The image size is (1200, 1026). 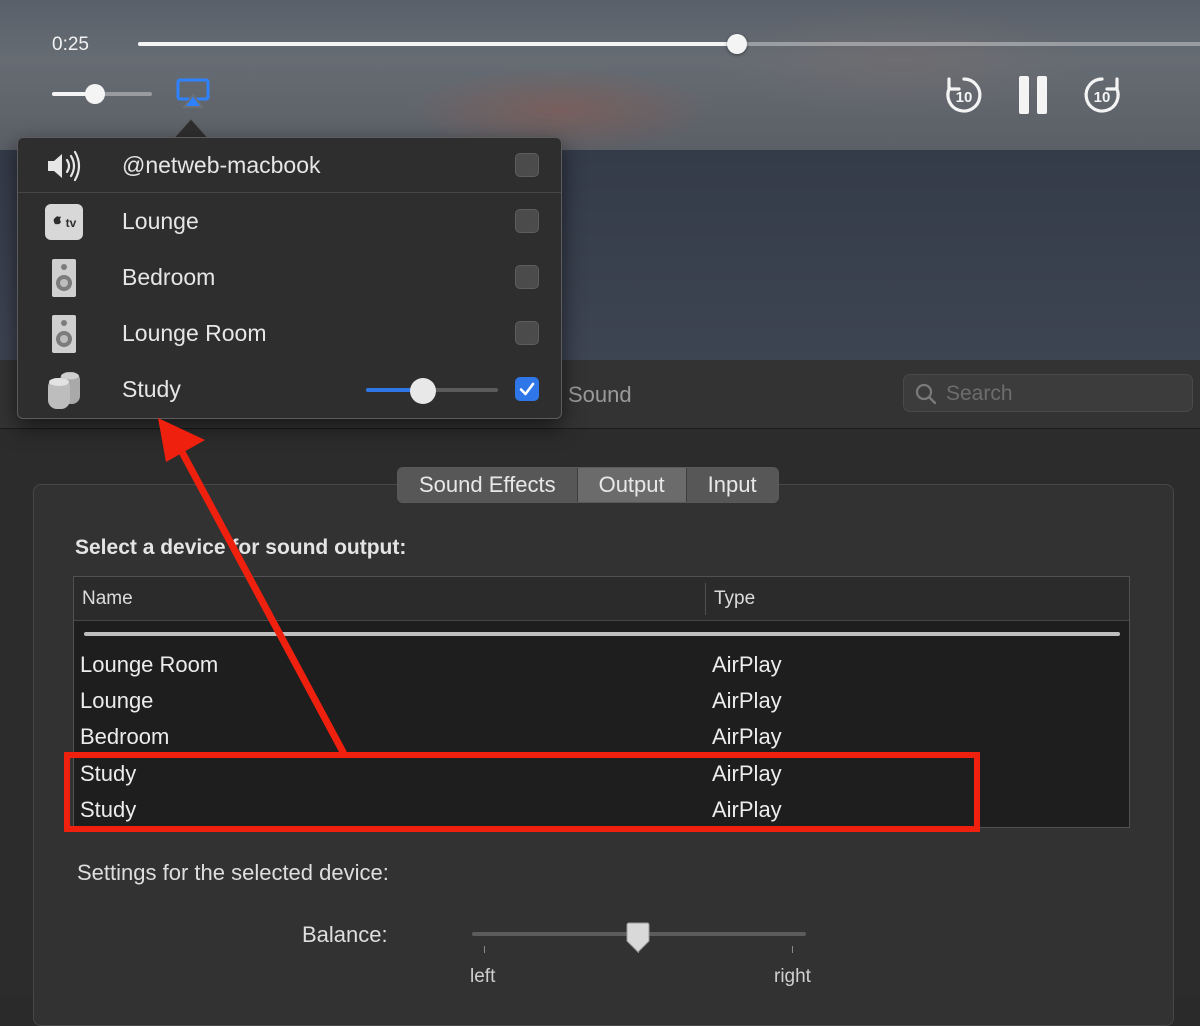 I want to click on balance-label: Balance:, so click(x=345, y=934).